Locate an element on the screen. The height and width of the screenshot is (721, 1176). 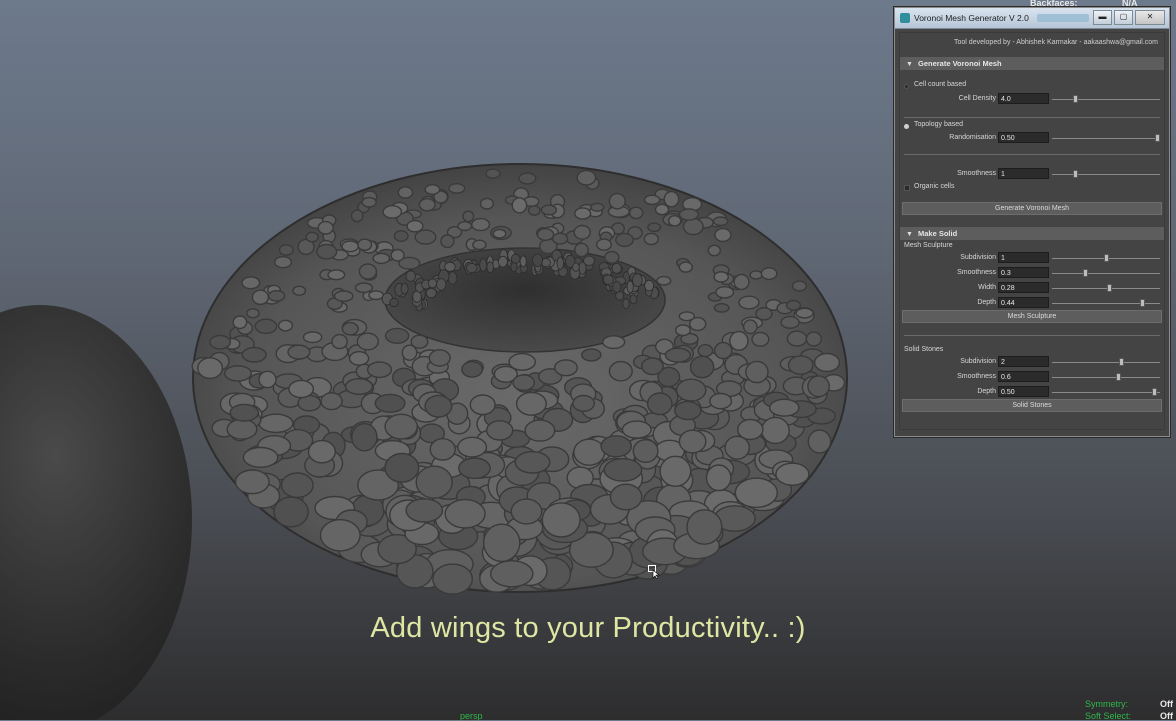
ms-smoothness-field: 0.3 is located at coordinates (1023, 272).